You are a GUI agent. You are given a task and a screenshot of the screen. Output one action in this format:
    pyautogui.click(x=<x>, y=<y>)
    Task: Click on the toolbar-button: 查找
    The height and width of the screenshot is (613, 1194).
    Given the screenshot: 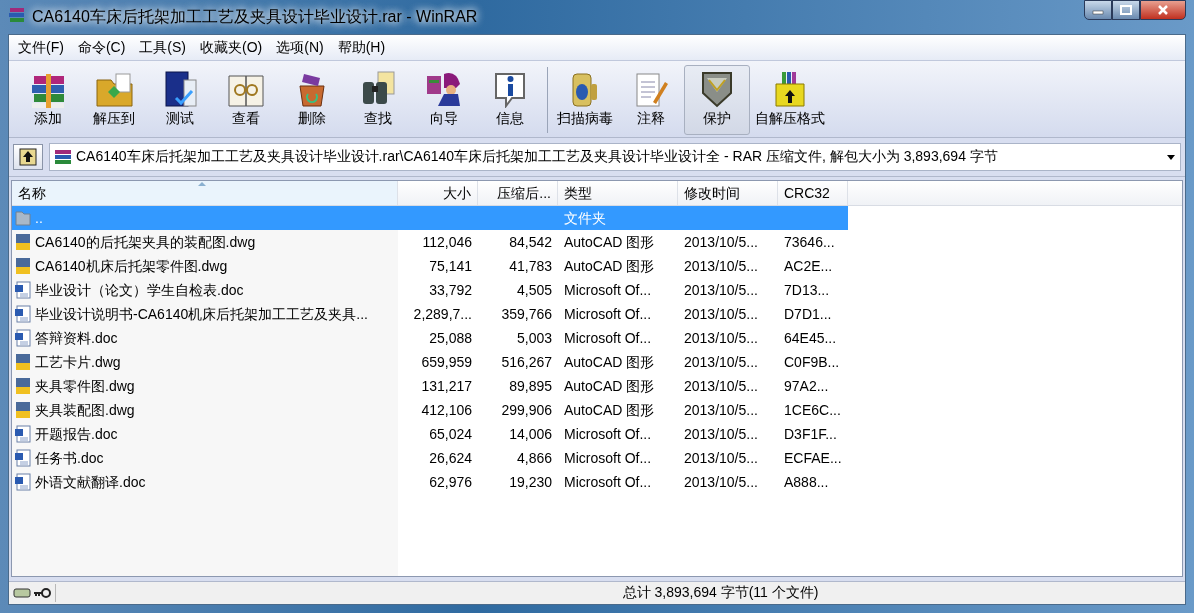 What is the action you would take?
    pyautogui.click(x=378, y=100)
    